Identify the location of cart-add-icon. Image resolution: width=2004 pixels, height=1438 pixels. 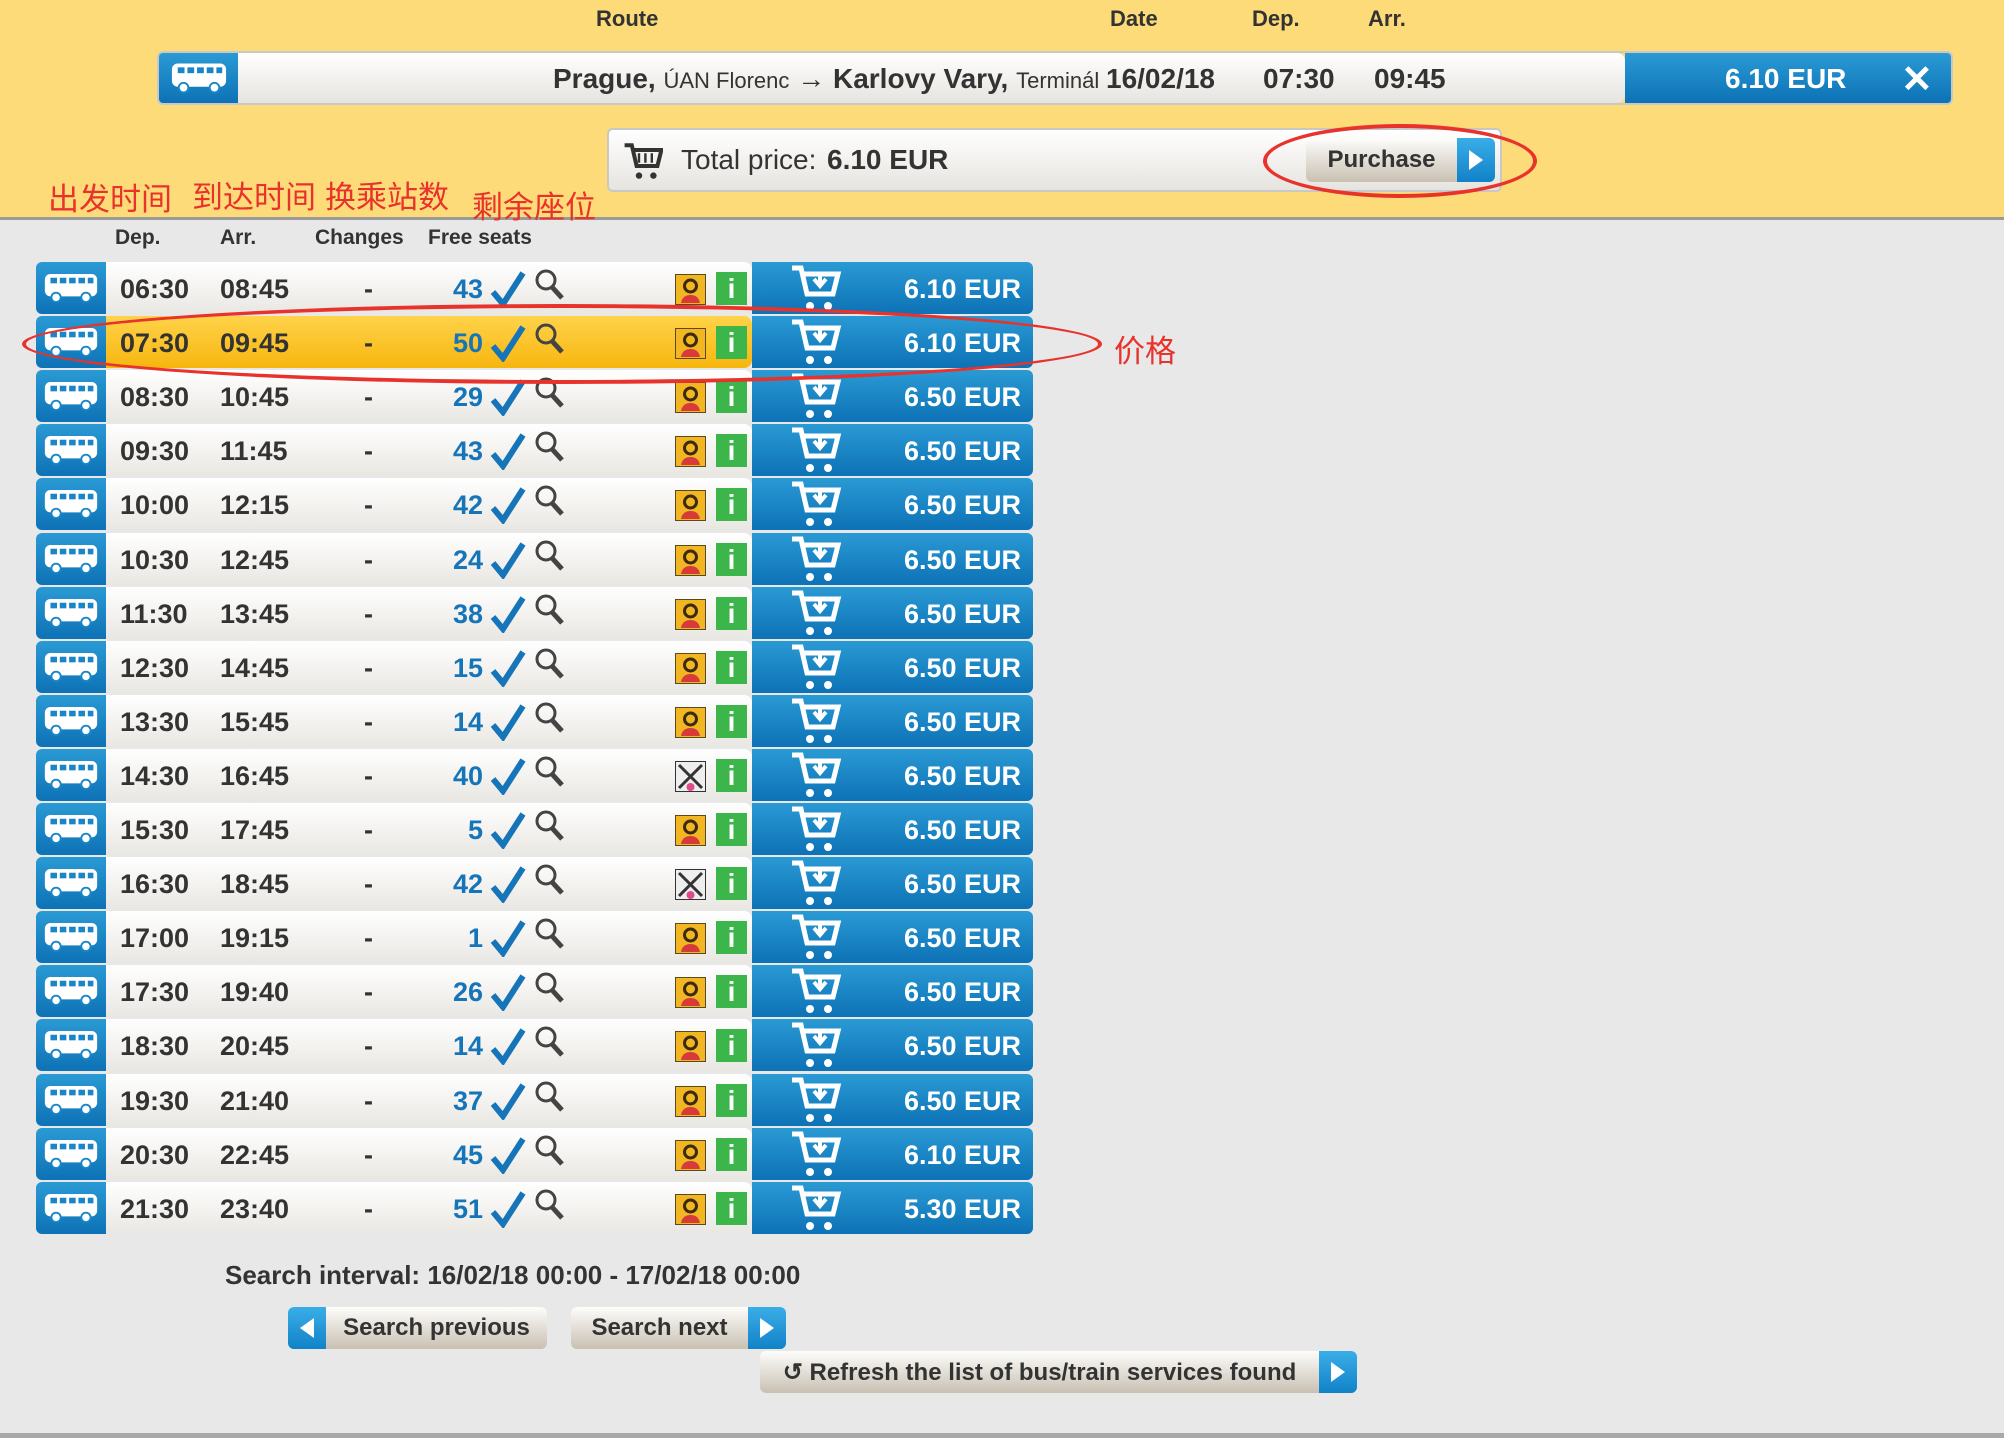
(815, 668).